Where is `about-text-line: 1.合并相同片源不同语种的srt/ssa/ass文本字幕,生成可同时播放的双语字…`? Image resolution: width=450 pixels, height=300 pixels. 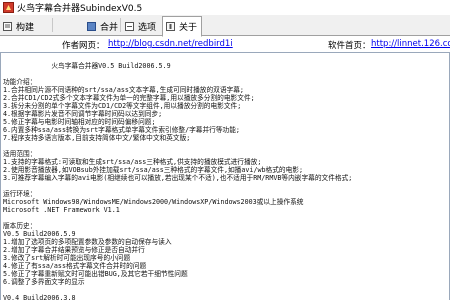
about-text-line: 1.合并相同片源不同语种的srt/ssa/ass文本字幕,生成可同时播放的双语字… is located at coordinates (123, 90).